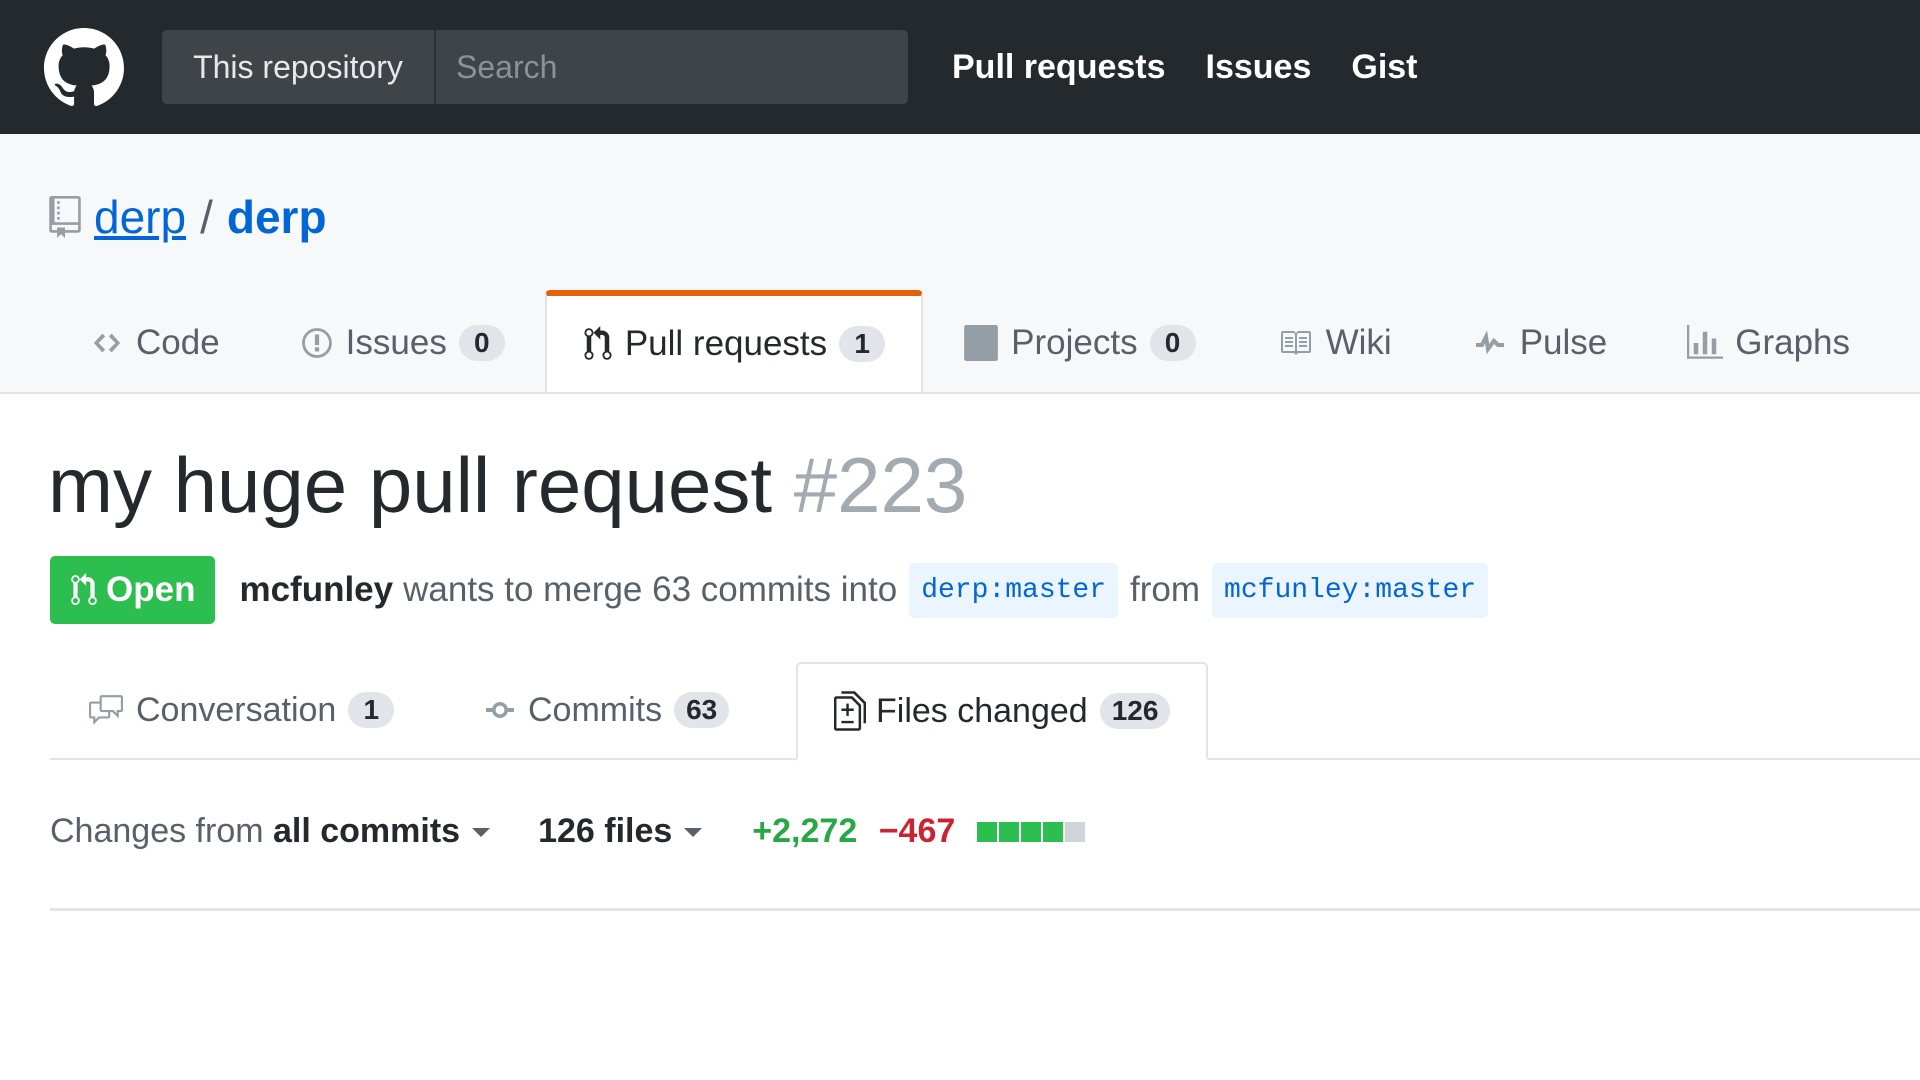  I want to click on tab-conversation-label: Conversation, so click(236, 709).